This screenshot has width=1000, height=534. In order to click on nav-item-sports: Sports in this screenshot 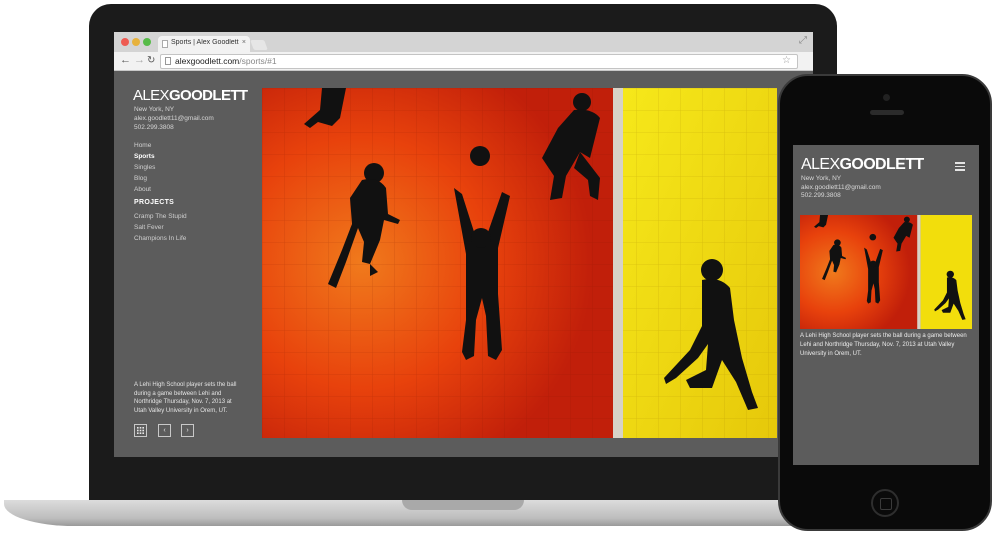, I will do `click(144, 156)`.